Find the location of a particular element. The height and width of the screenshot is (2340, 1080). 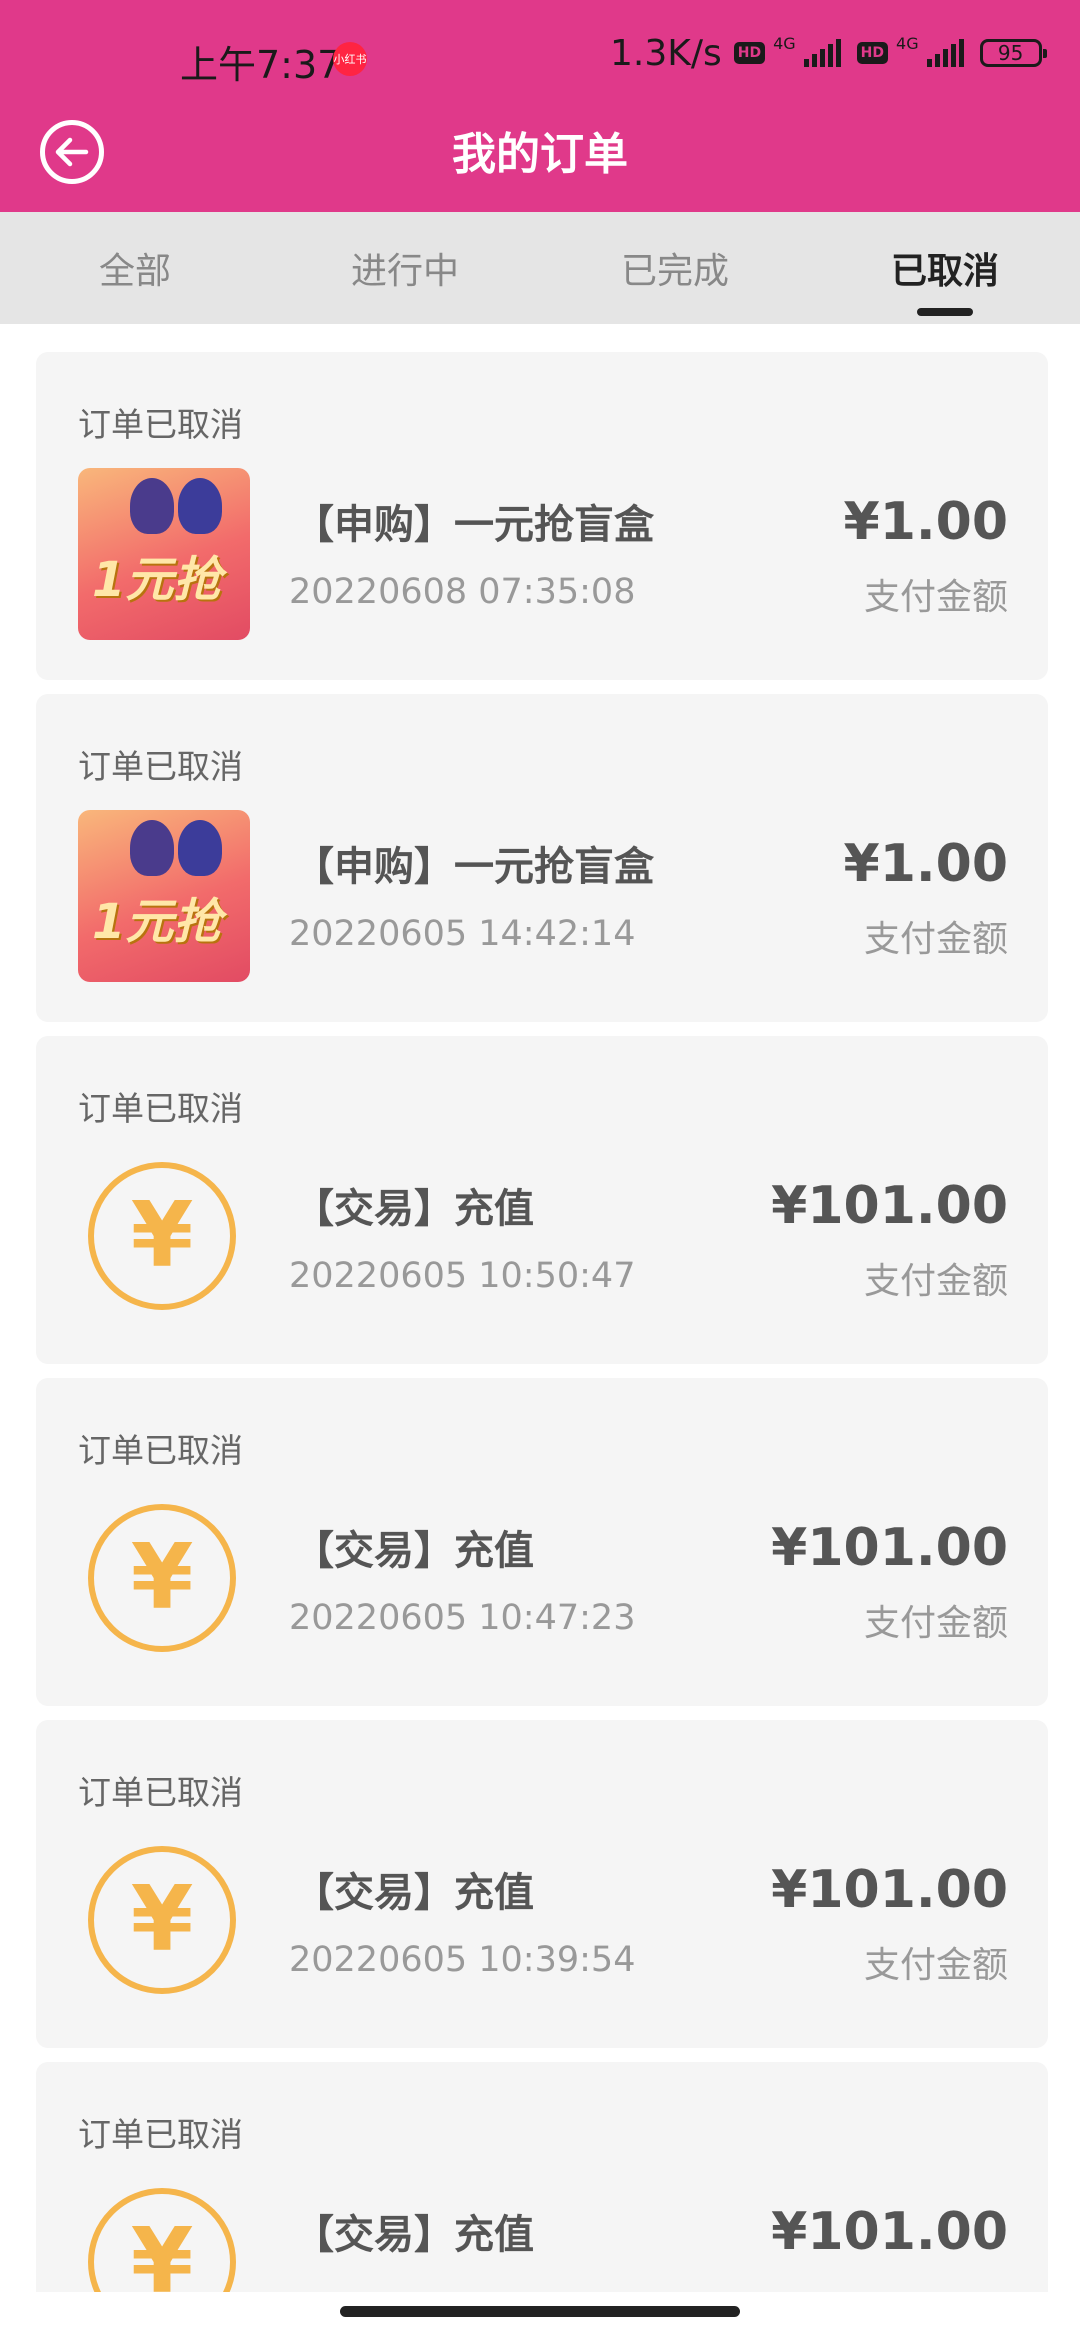

tab-label: 进行中 is located at coordinates (404, 271).